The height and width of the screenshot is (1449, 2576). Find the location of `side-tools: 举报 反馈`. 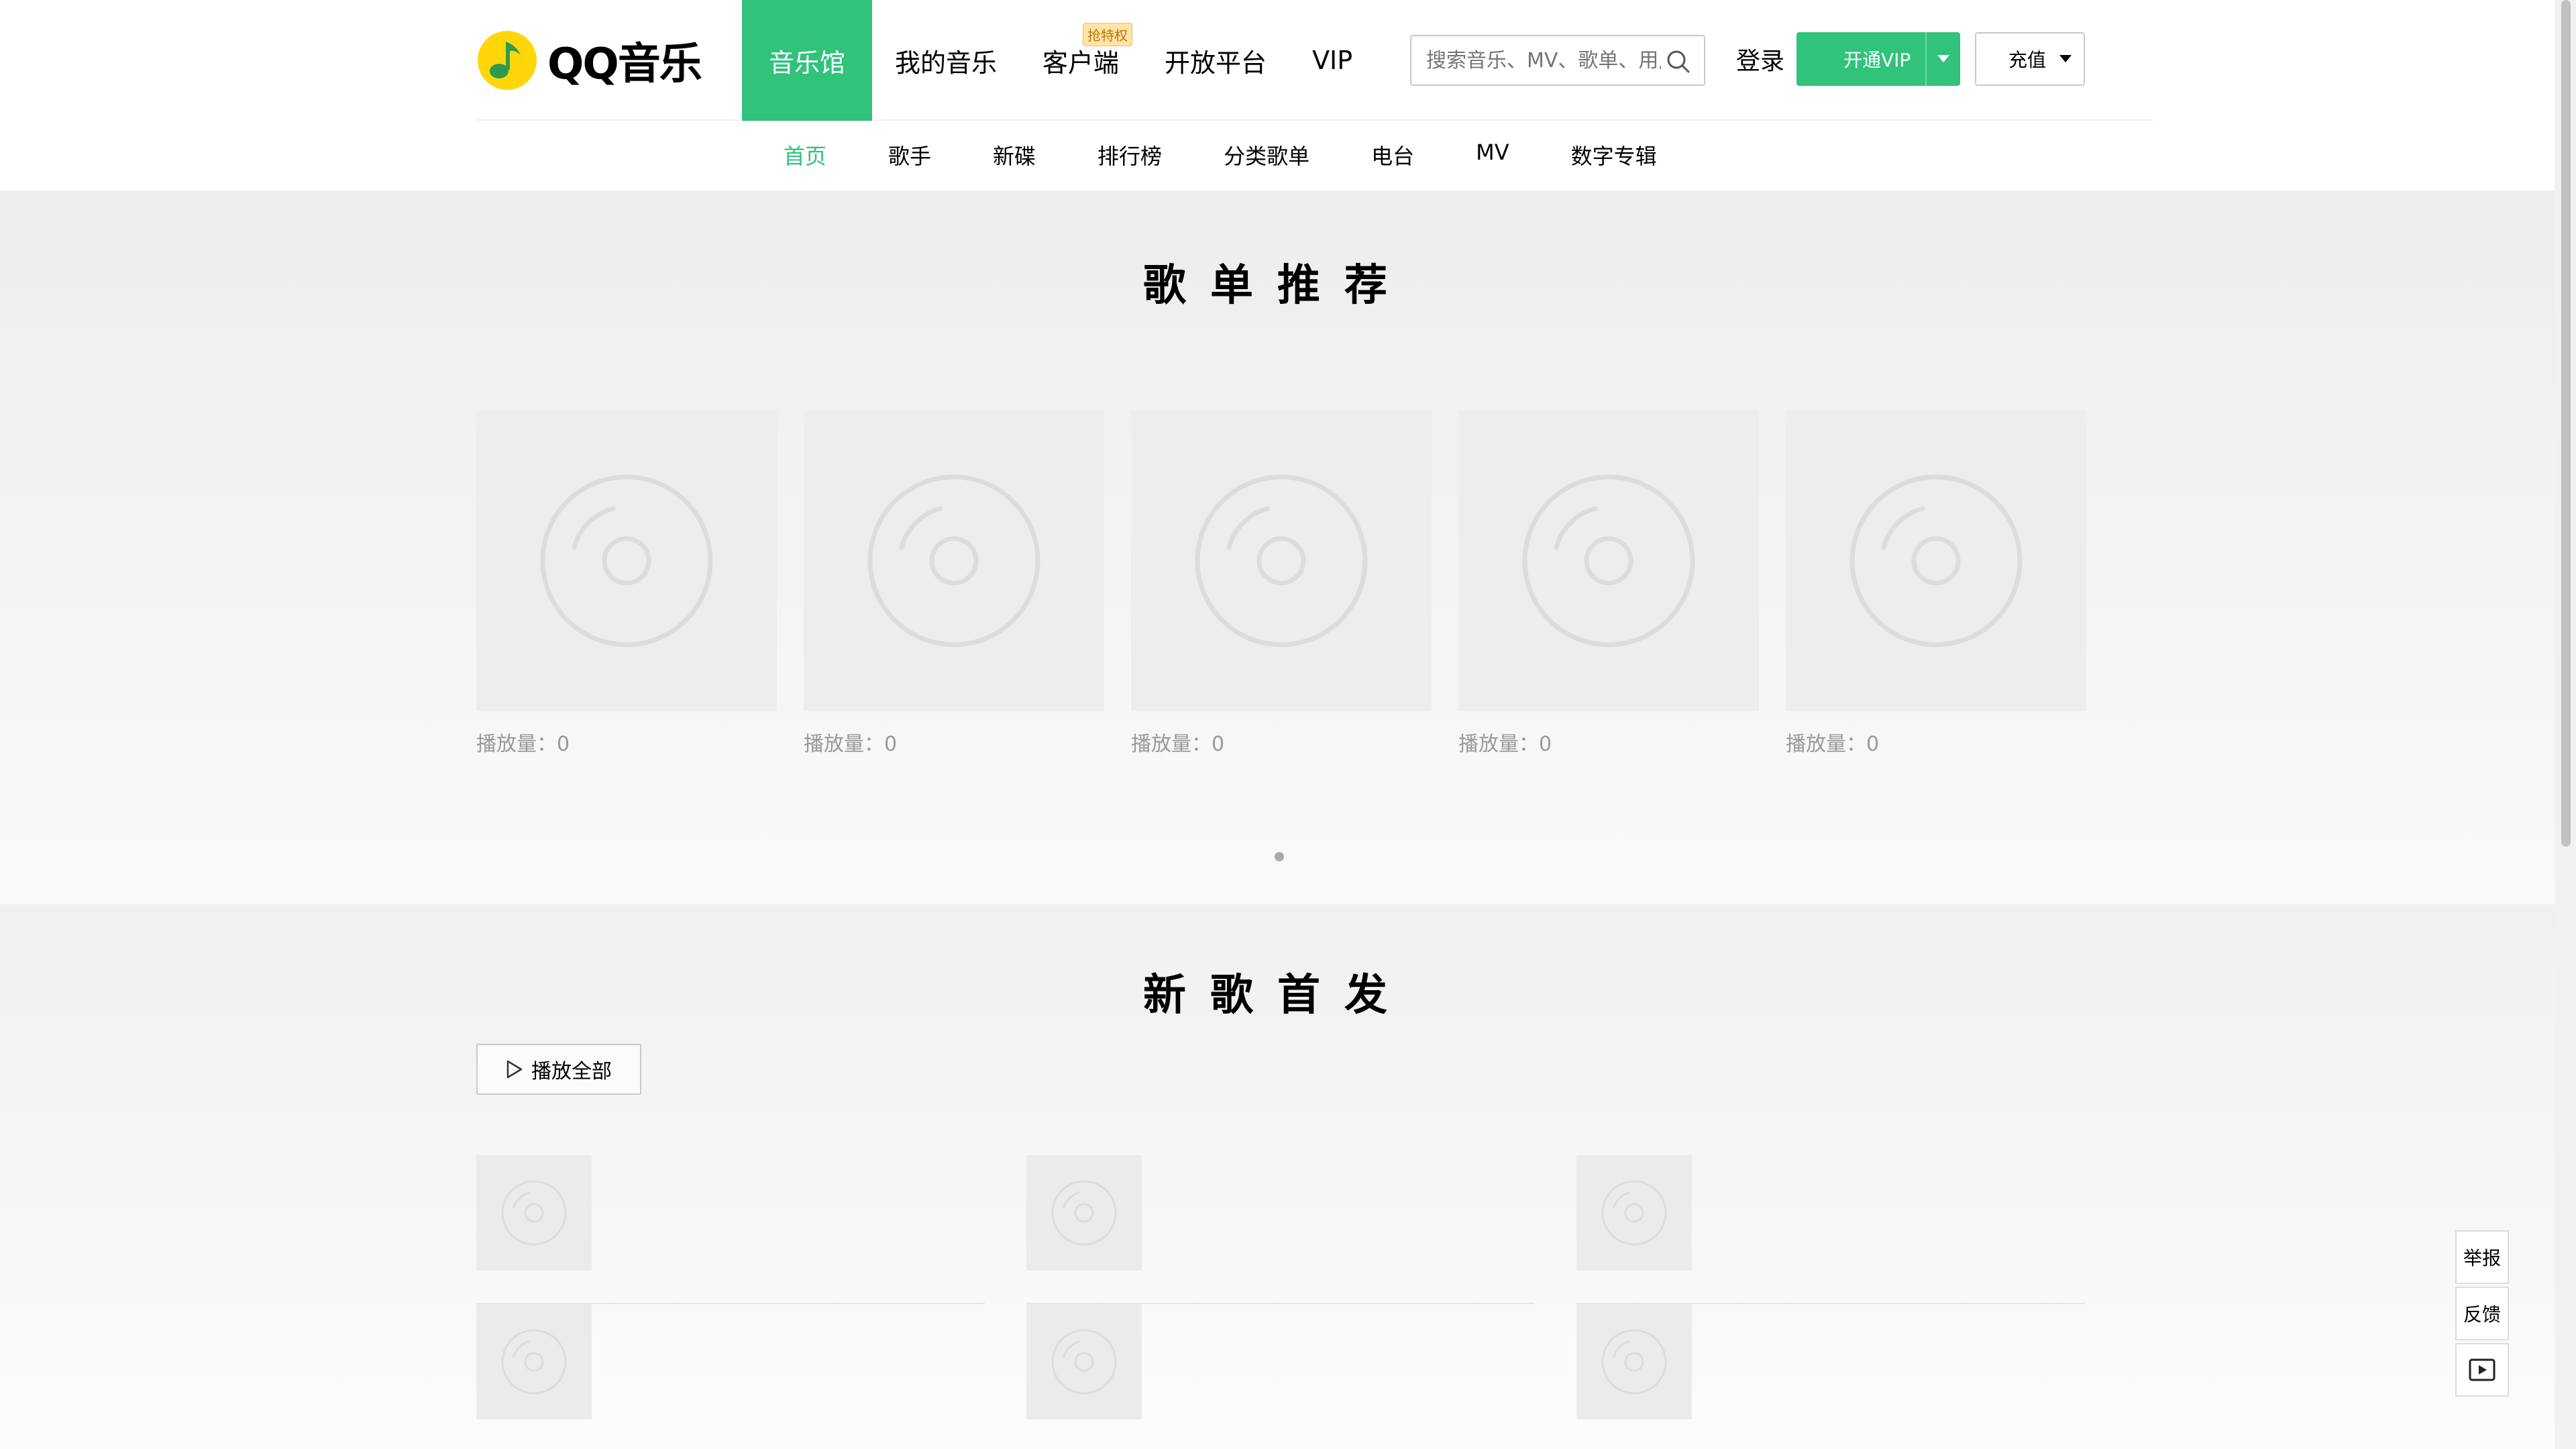

side-tools: 举报 反馈 is located at coordinates (2482, 1314).